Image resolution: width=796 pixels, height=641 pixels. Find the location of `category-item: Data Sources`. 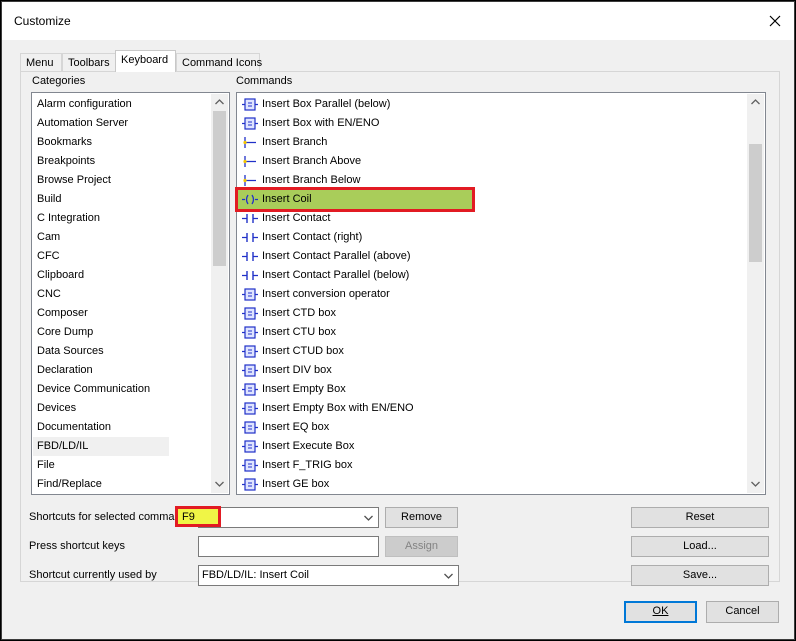

category-item: Data Sources is located at coordinates (101, 351).